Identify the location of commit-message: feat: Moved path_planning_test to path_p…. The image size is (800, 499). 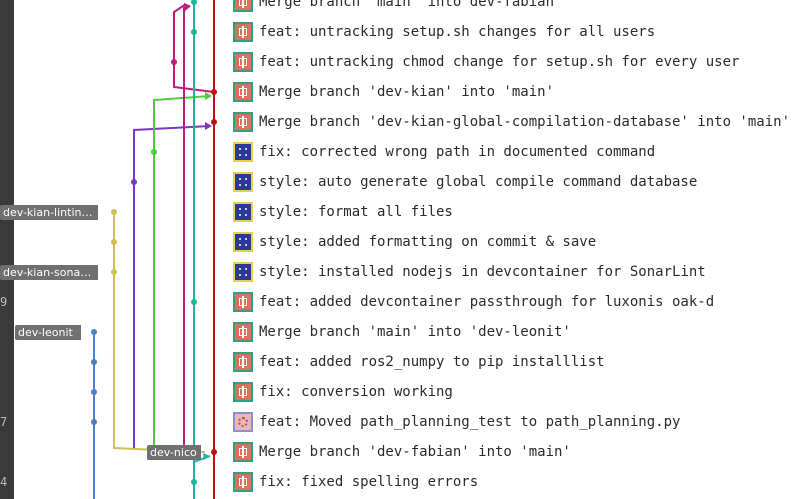
(470, 422).